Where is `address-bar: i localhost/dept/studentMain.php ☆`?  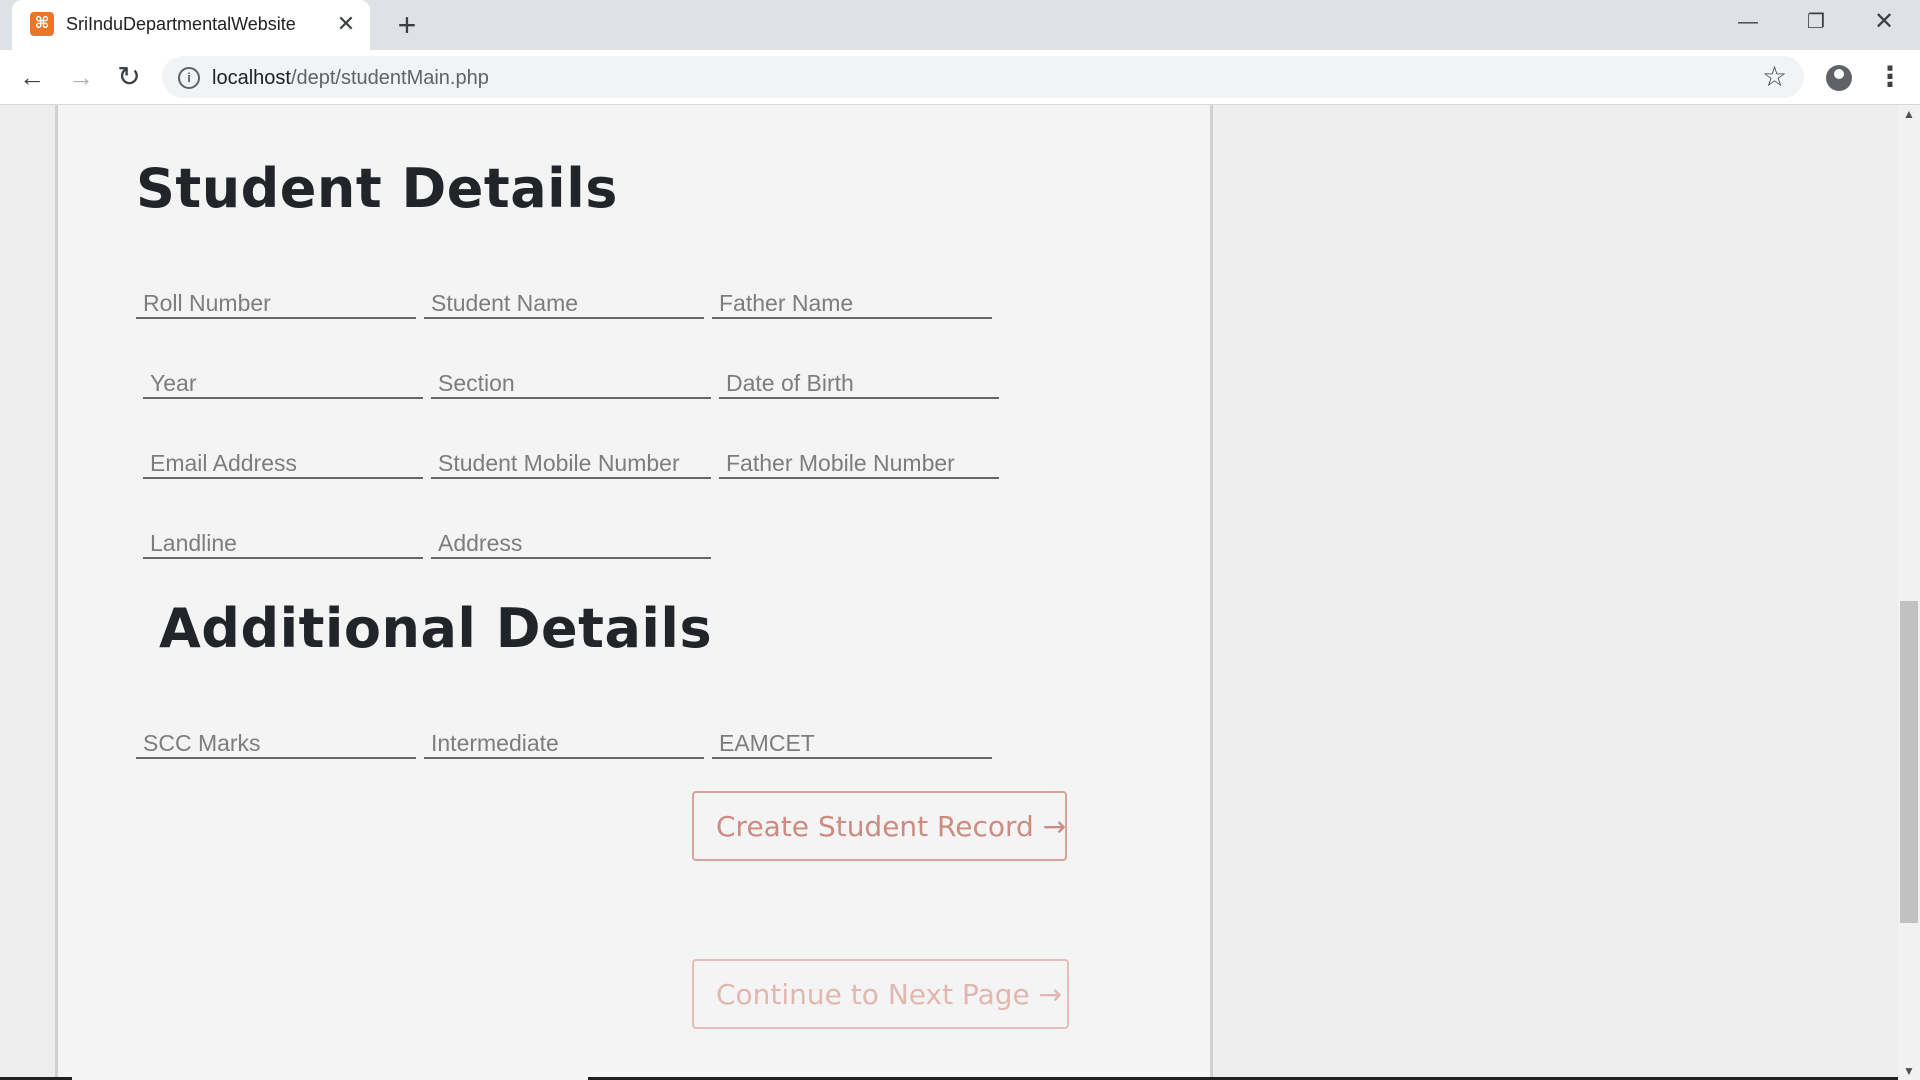
address-bar: i localhost/dept/studentMain.php ☆ is located at coordinates (983, 77).